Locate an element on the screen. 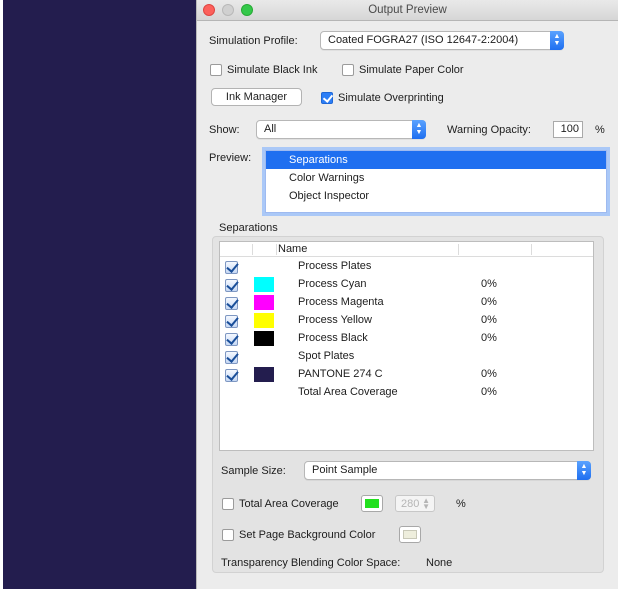  warning-opacity-input: 100 is located at coordinates (568, 129).